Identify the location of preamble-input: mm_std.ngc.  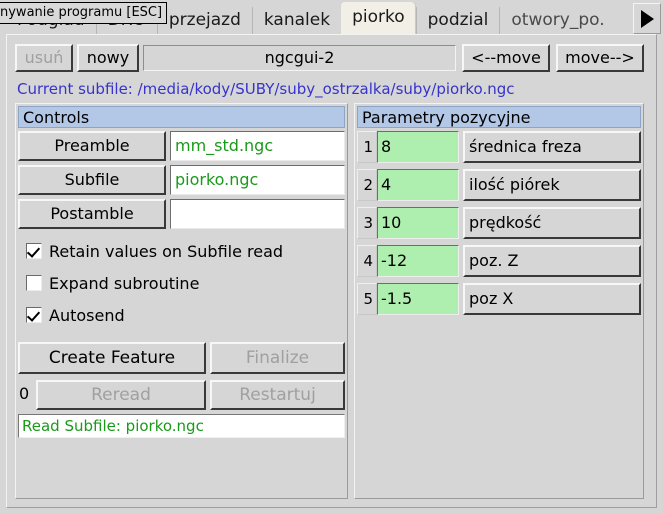
(257, 146).